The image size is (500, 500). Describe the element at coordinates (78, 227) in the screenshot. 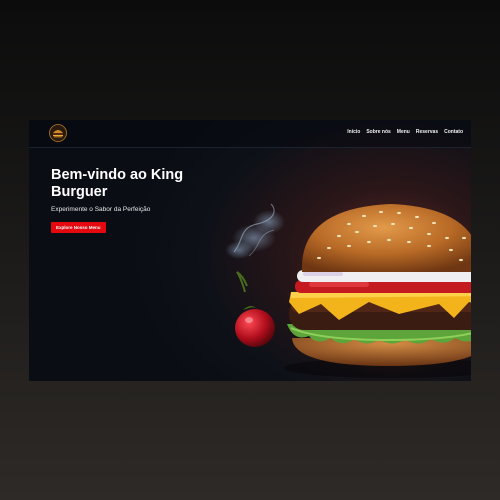

I see `explore-menu-button: Explore Nosso Menu` at that location.